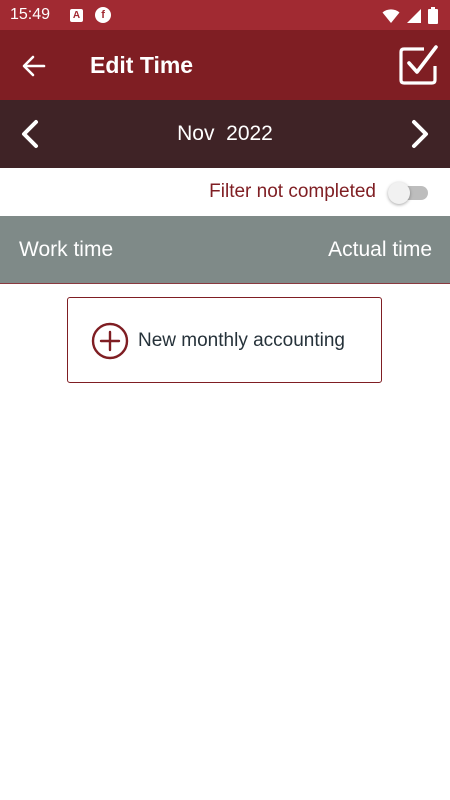  Describe the element at coordinates (414, 15) in the screenshot. I see `signal-icon` at that location.